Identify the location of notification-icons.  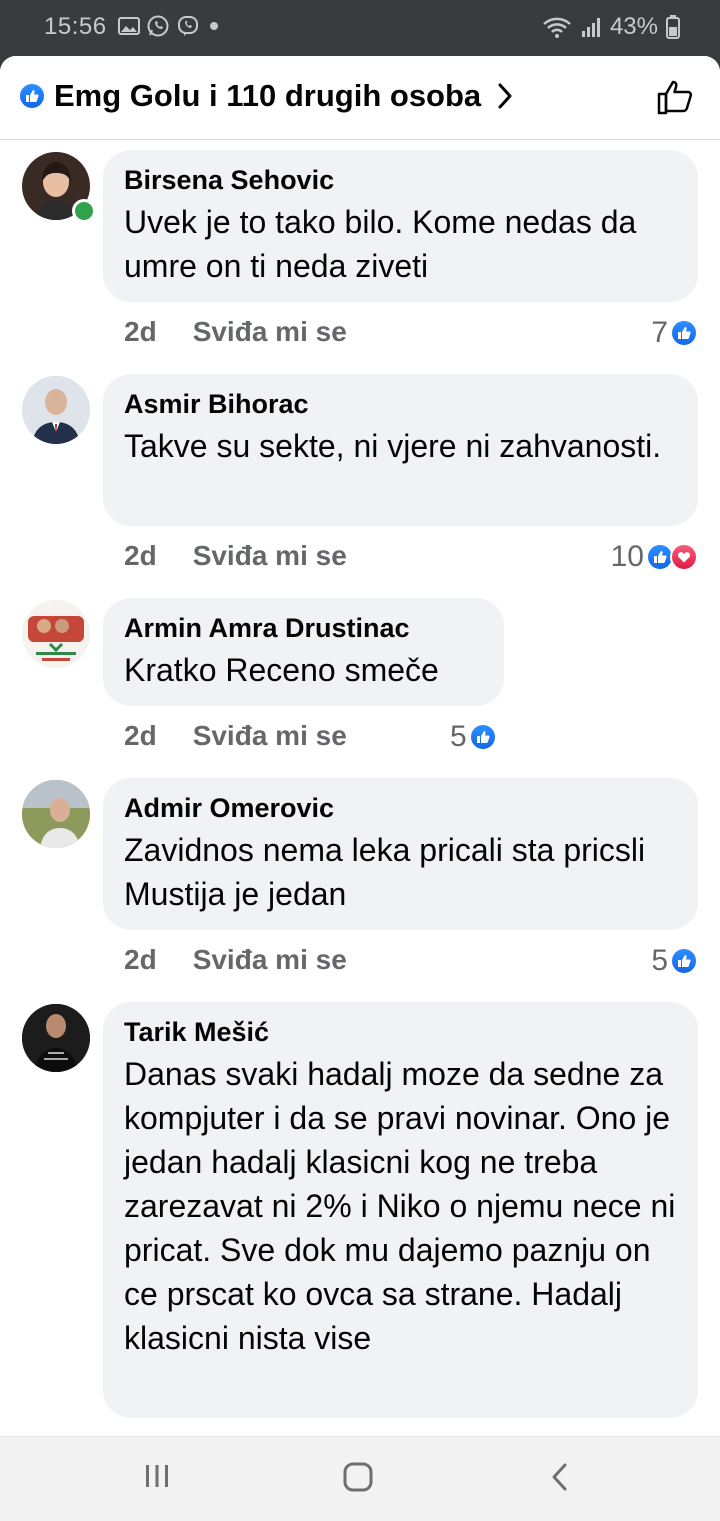
(170, 26).